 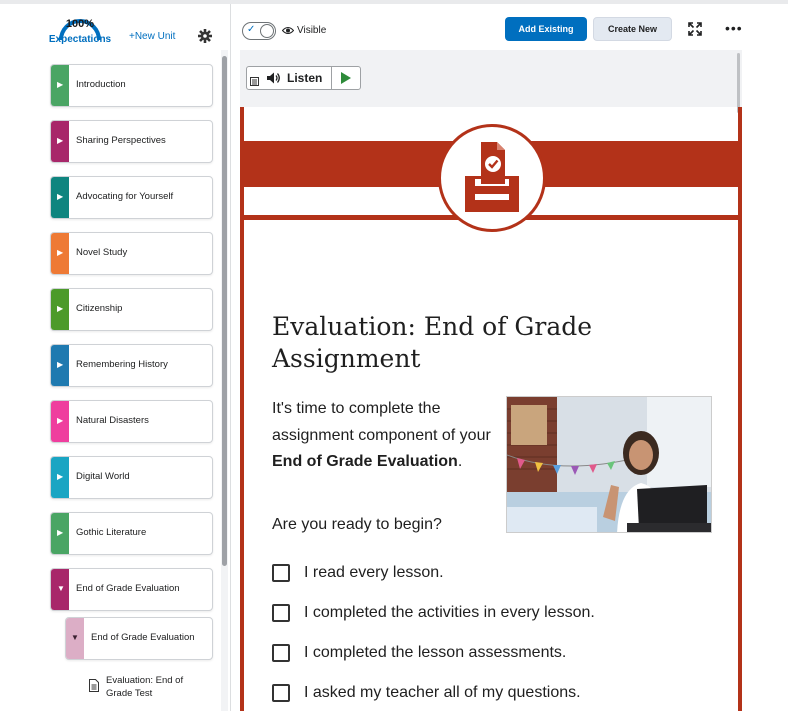 What do you see at coordinates (251, 29) in the screenshot?
I see `check-icon: ✓` at bounding box center [251, 29].